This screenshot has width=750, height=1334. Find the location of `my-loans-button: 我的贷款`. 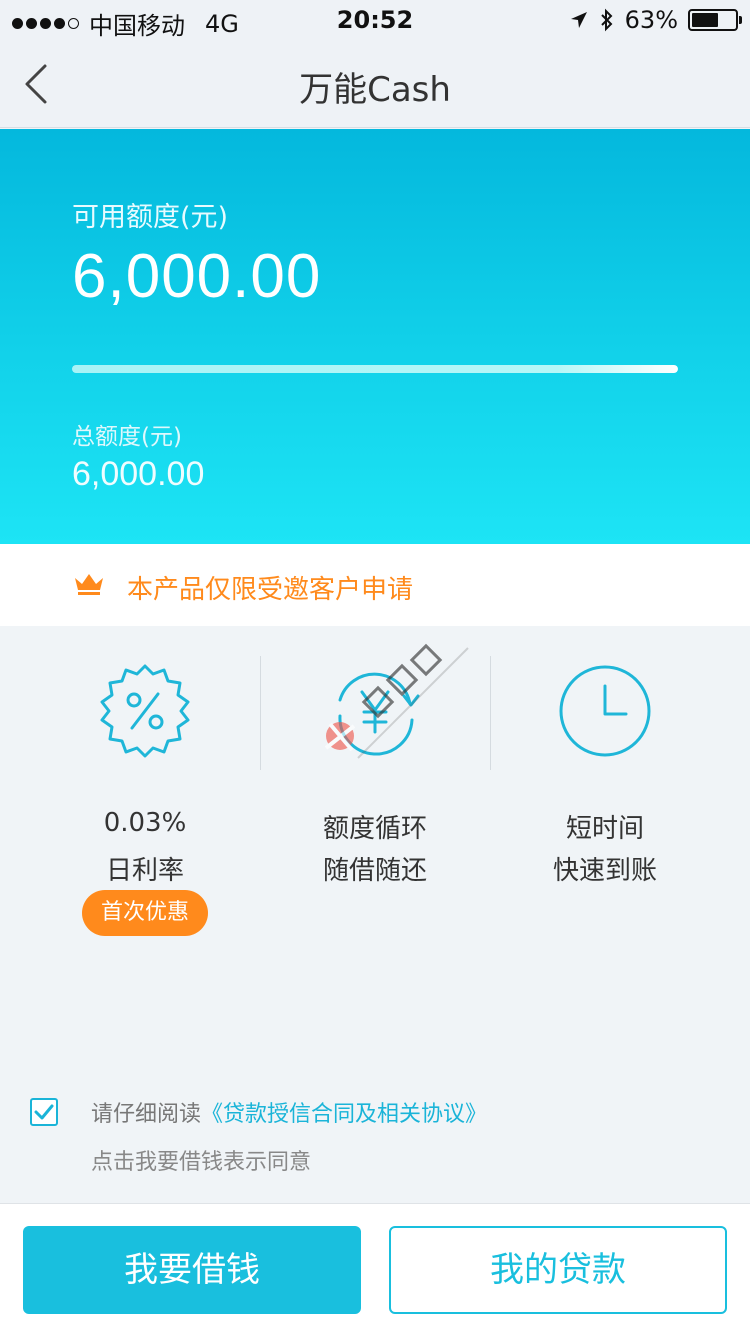

my-loans-button: 我的贷款 is located at coordinates (558, 1270).